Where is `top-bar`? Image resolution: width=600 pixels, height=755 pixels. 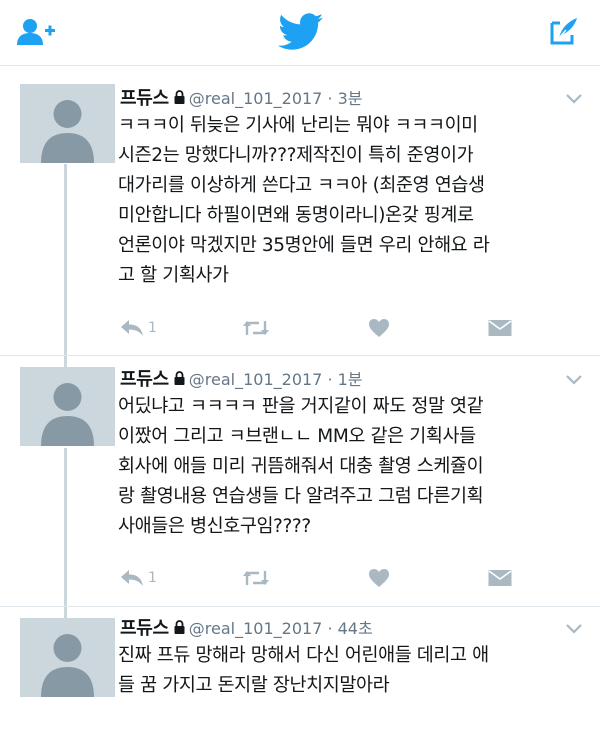 top-bar is located at coordinates (300, 33).